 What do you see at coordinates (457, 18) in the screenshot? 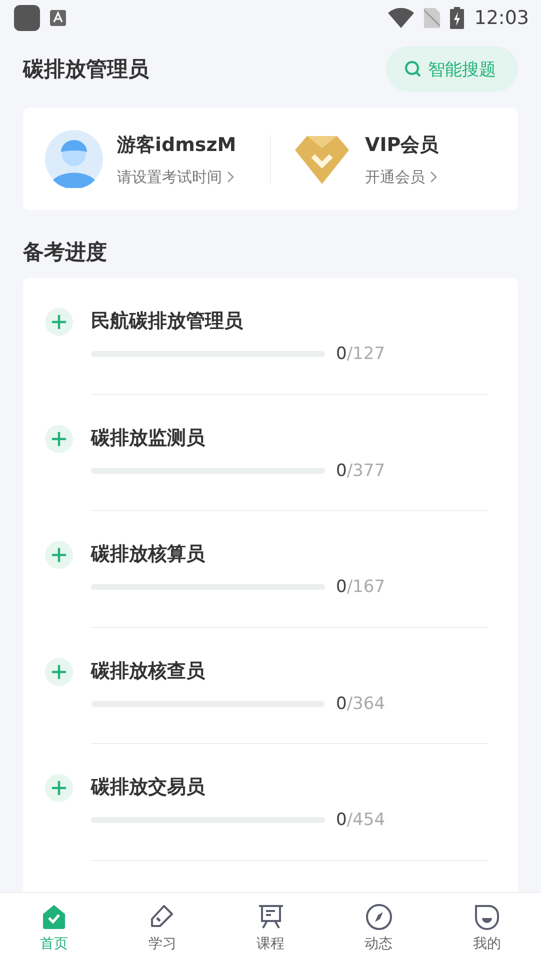
I see `battery-icon` at bounding box center [457, 18].